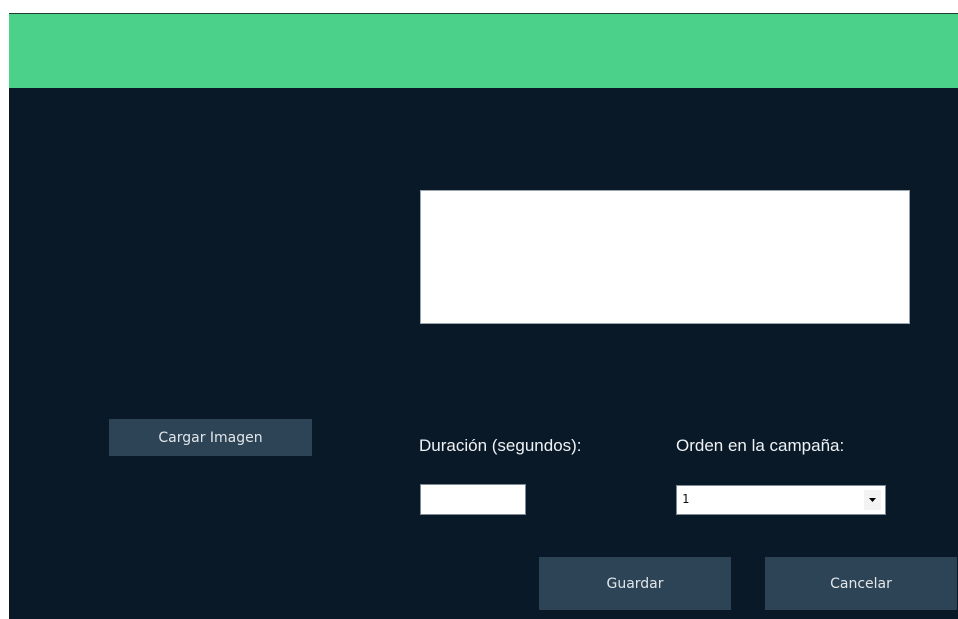 The image size is (958, 619). I want to click on chevron-down-icon, so click(872, 500).